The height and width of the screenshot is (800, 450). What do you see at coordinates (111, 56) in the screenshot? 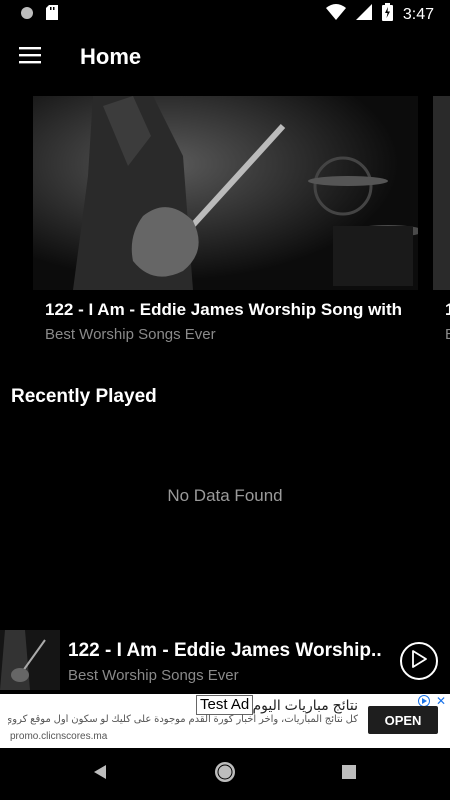
I see `page-title: Home` at bounding box center [111, 56].